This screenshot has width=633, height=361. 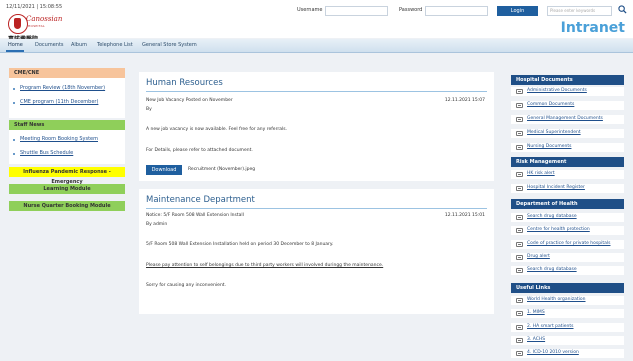 I want to click on logo-subtitle: HOSPITAL, so click(x=36, y=26).